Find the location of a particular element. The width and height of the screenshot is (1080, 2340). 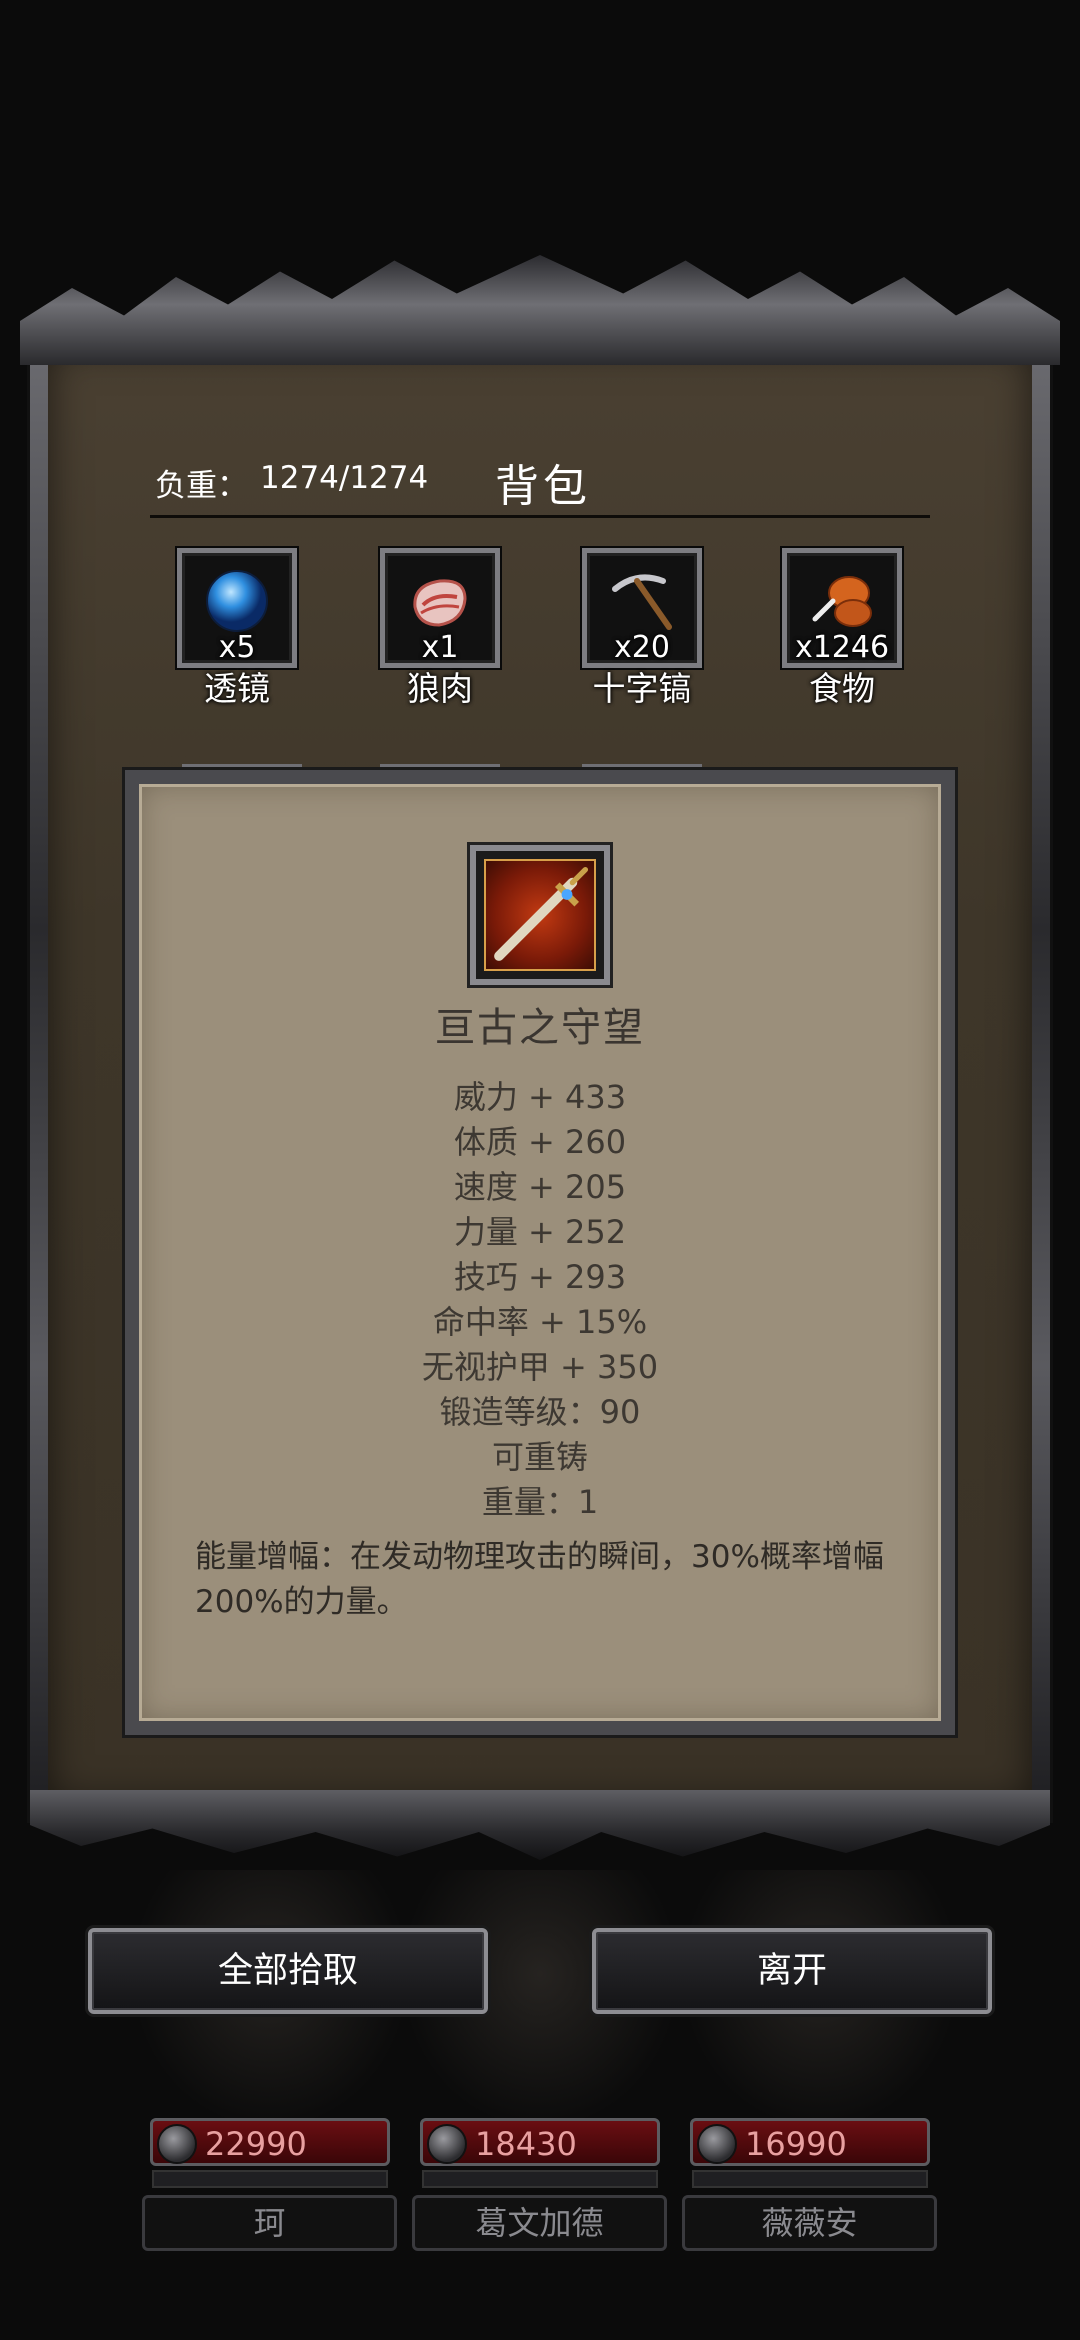

panel-top-ornament is located at coordinates (540, 310).